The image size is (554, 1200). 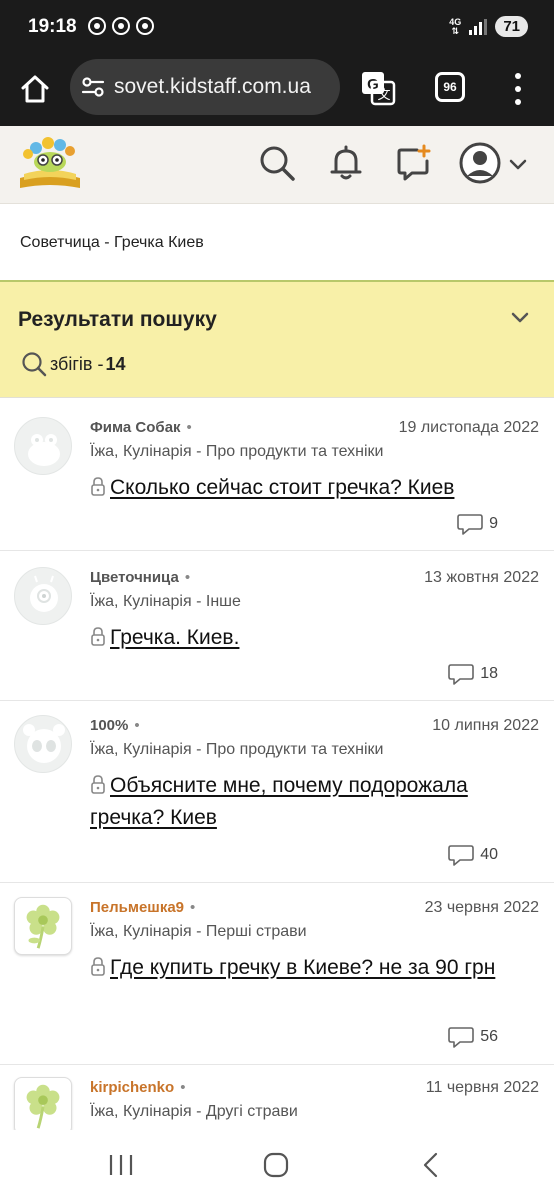 I want to click on post-category: Їжа, Кулінарія - Інше, so click(x=165, y=602).